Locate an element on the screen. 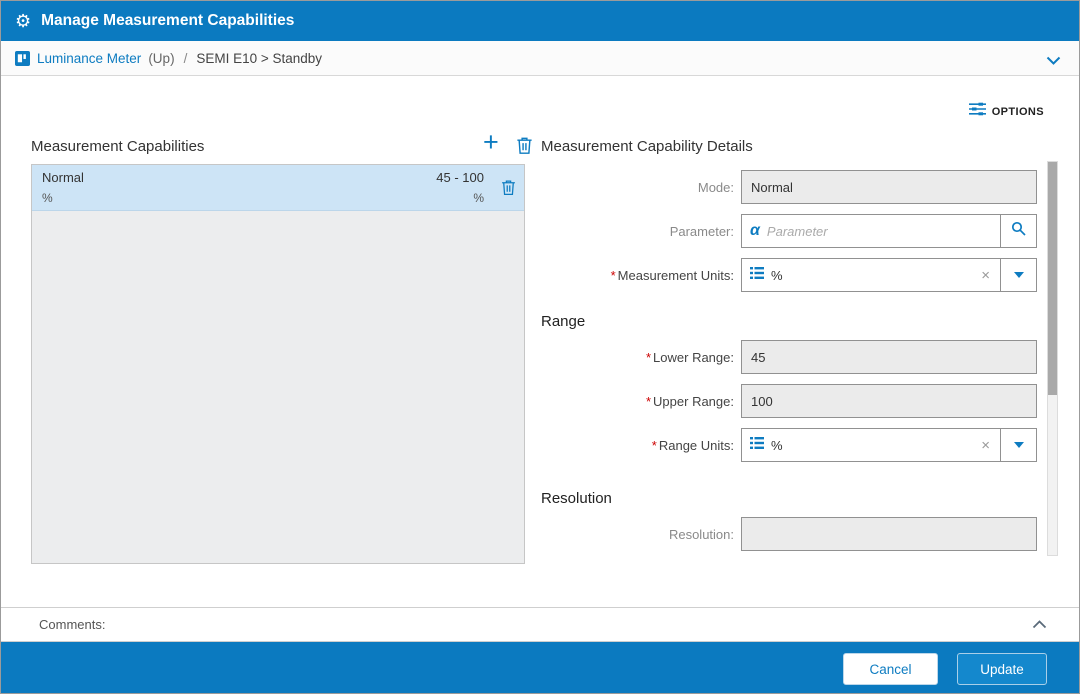 This screenshot has height=694, width=1080. measurement-units-row: * Measurement Units: % × is located at coordinates (792, 275).